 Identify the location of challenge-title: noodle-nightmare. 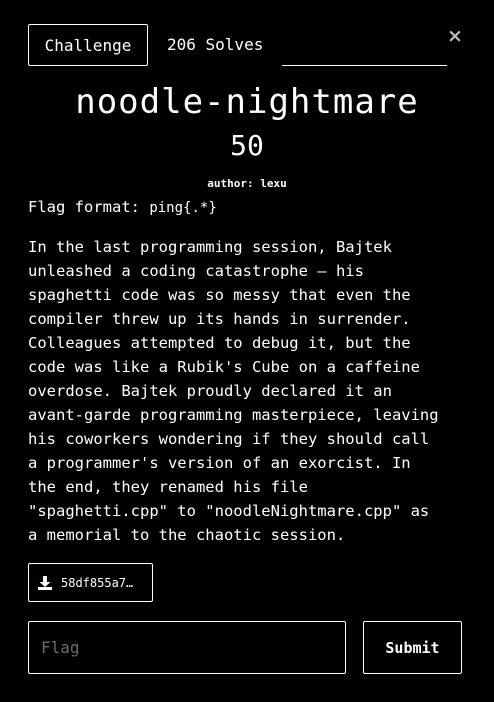
(247, 102).